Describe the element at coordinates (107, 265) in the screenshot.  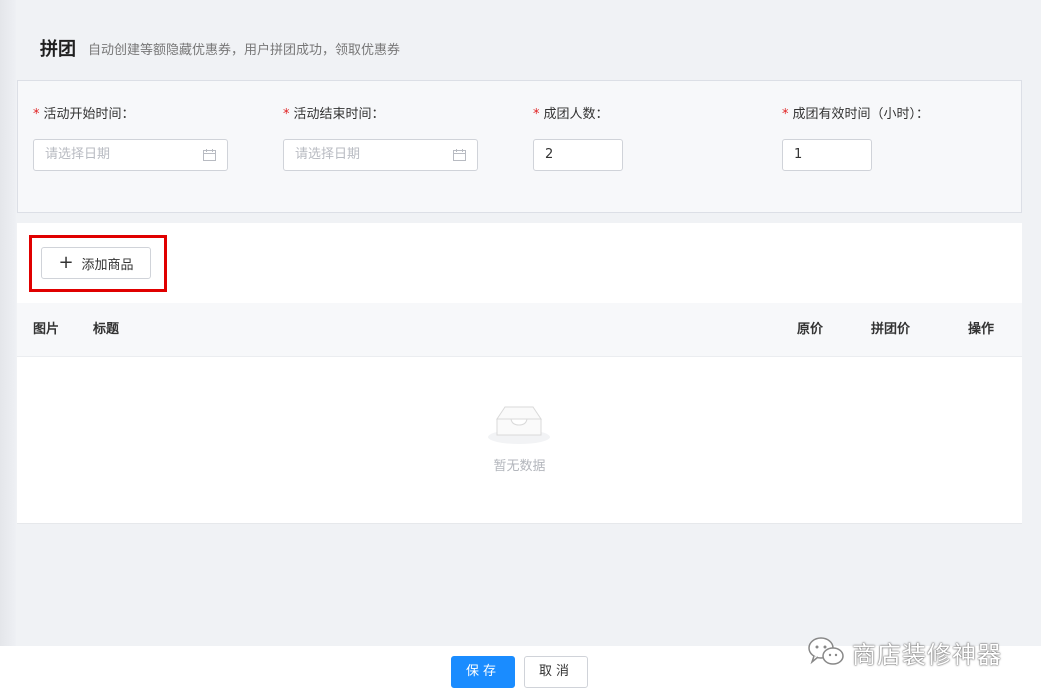
I see `add-product-label: 添加商品` at that location.